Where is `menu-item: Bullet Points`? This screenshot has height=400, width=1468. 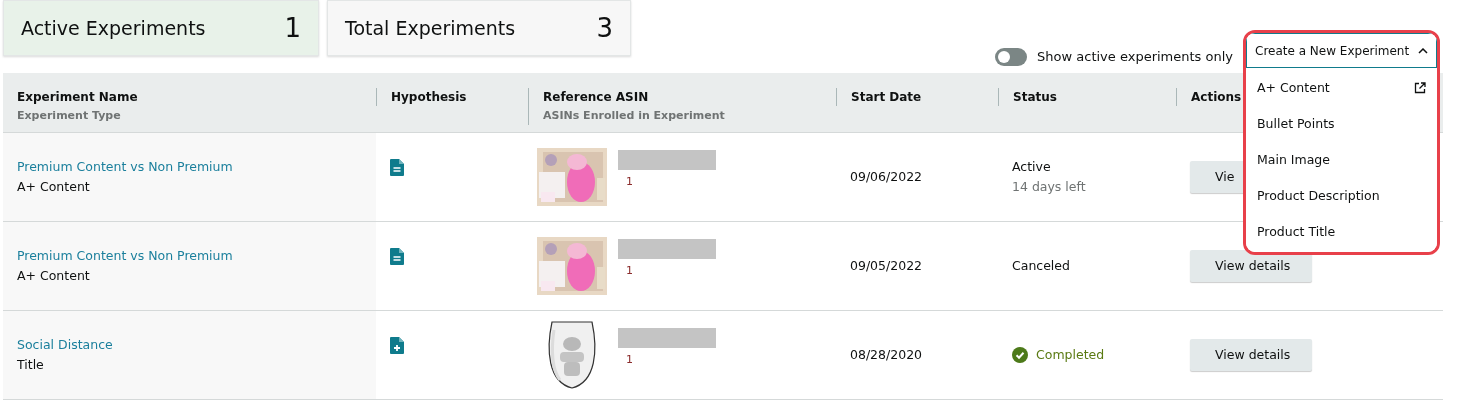
menu-item: Bullet Points is located at coordinates (1341, 124).